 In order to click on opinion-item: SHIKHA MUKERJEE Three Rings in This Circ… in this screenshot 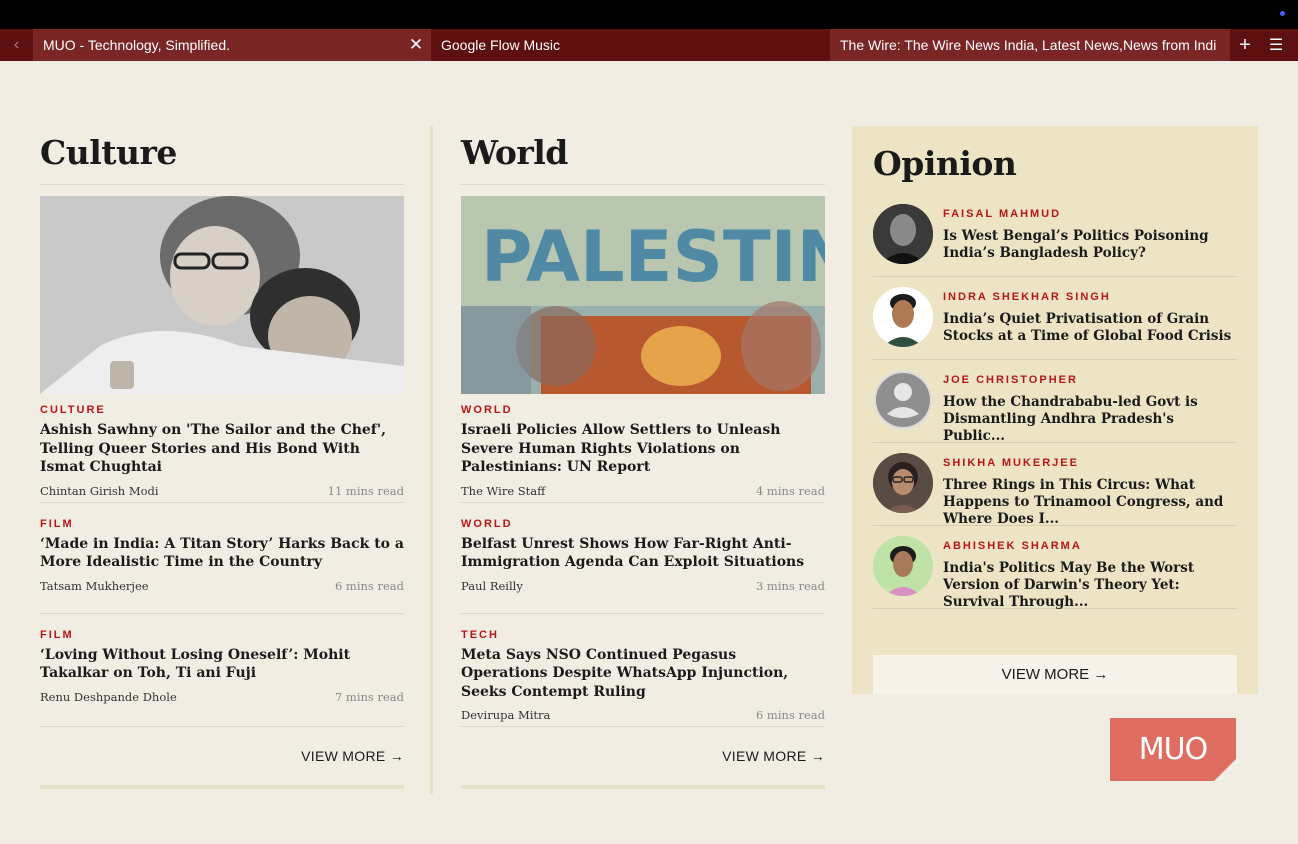, I will do `click(1055, 485)`.